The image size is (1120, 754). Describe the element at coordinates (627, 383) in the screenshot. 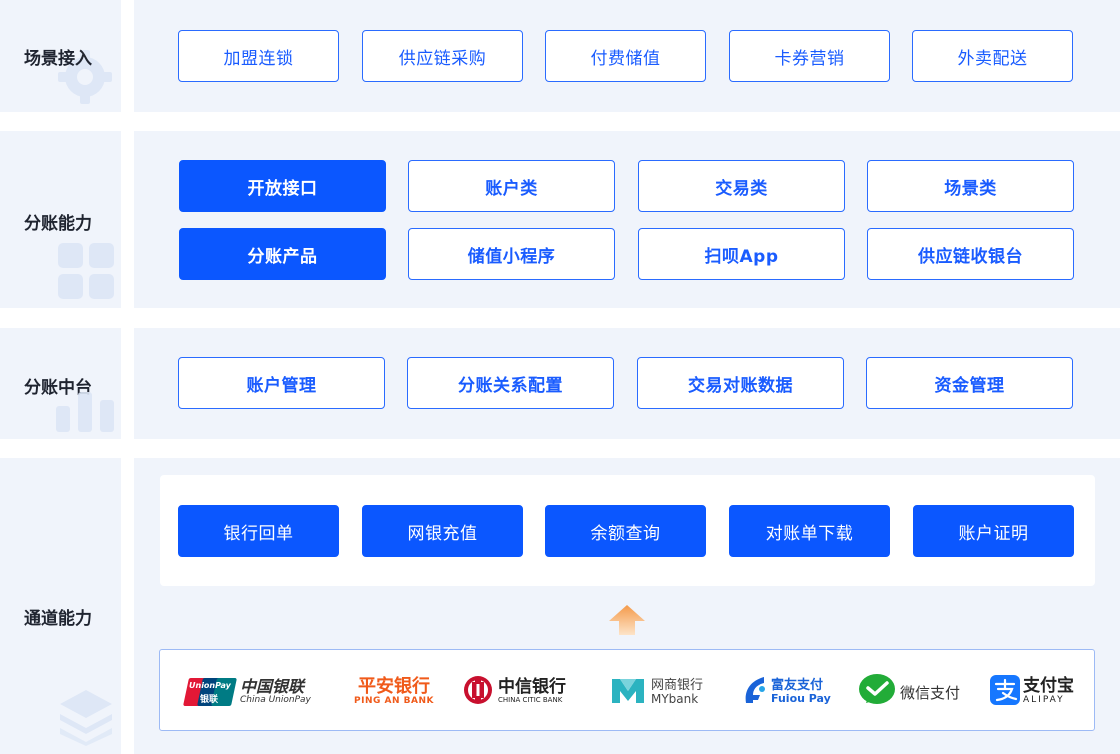

I see `middle-content: 账户管理 分账关系配置 交易对账数据 资金管理` at that location.